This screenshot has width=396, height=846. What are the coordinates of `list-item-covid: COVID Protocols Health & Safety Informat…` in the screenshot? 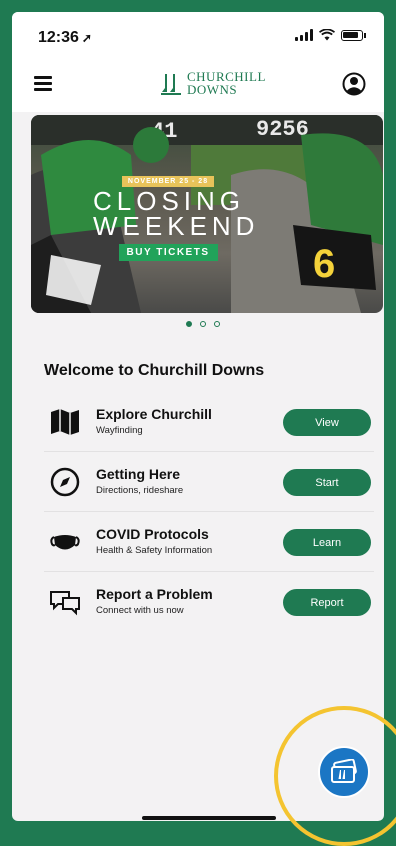 It's located at (209, 542).